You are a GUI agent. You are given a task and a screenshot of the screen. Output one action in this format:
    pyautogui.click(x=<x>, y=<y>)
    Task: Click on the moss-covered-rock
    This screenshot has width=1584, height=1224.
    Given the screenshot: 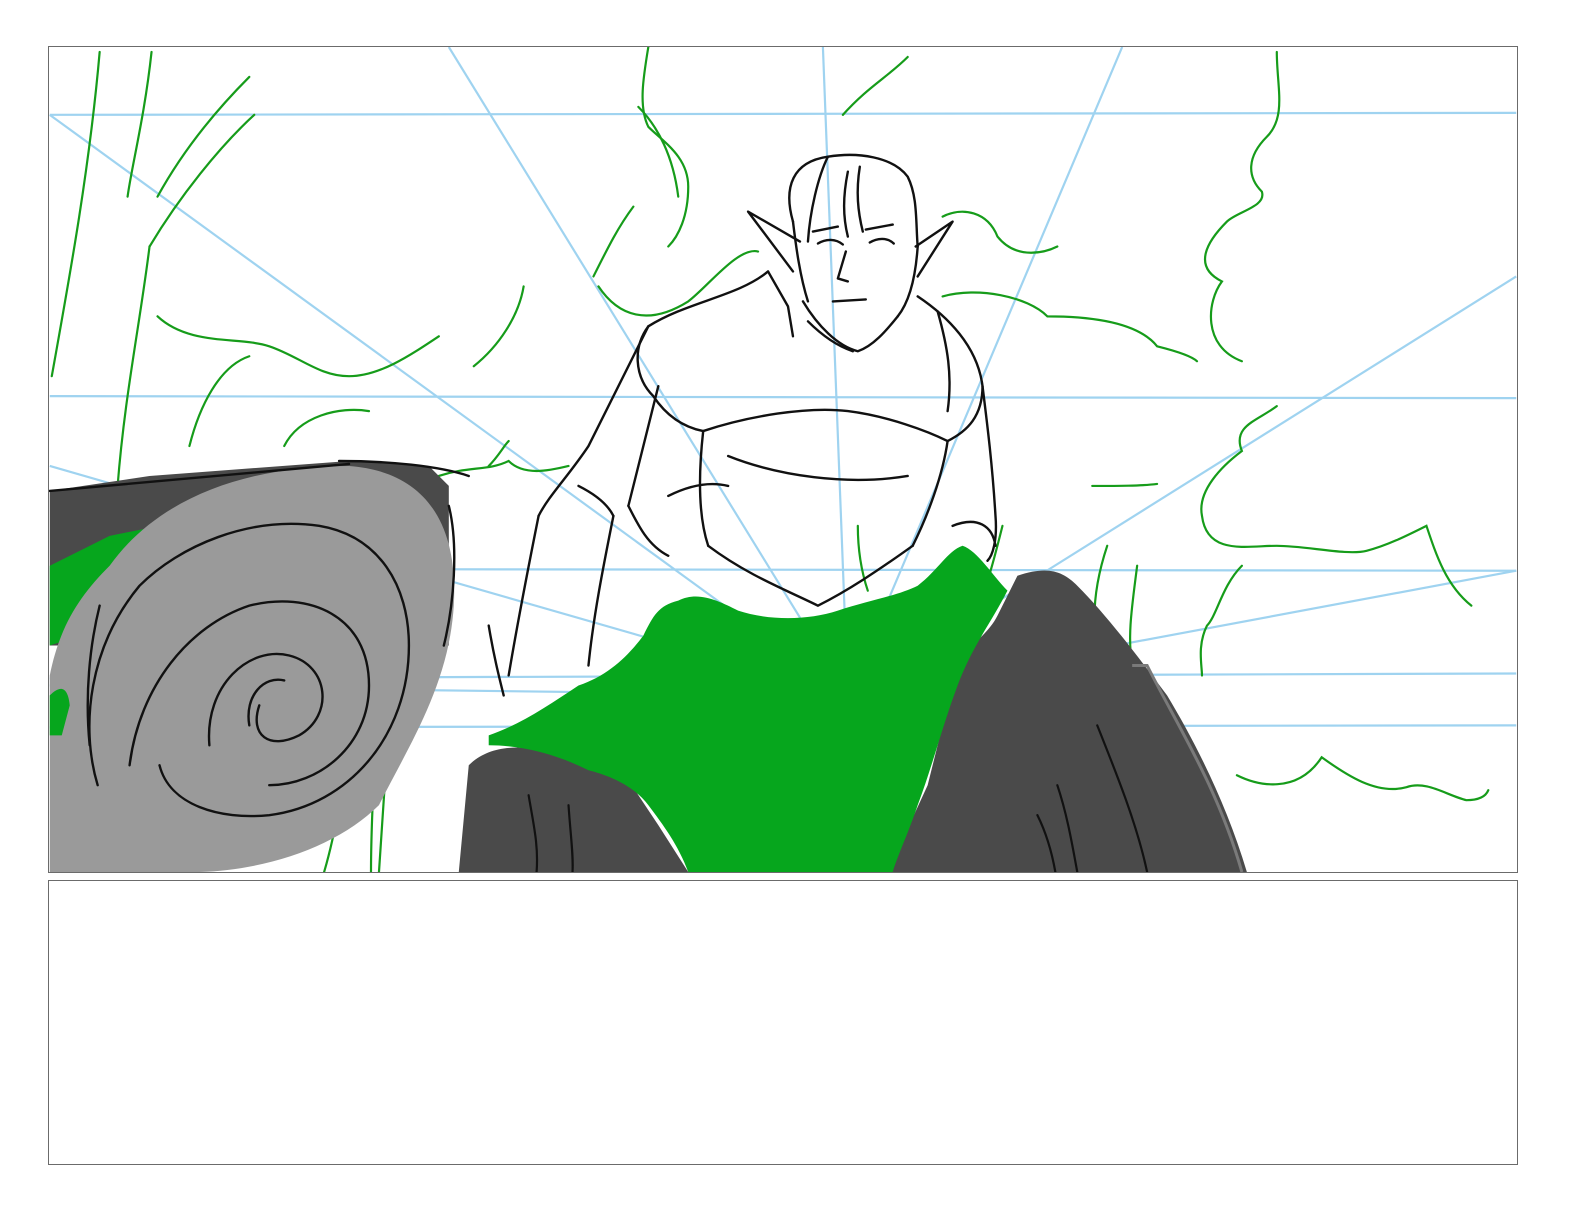 What is the action you would take?
    pyautogui.click(x=852, y=708)
    